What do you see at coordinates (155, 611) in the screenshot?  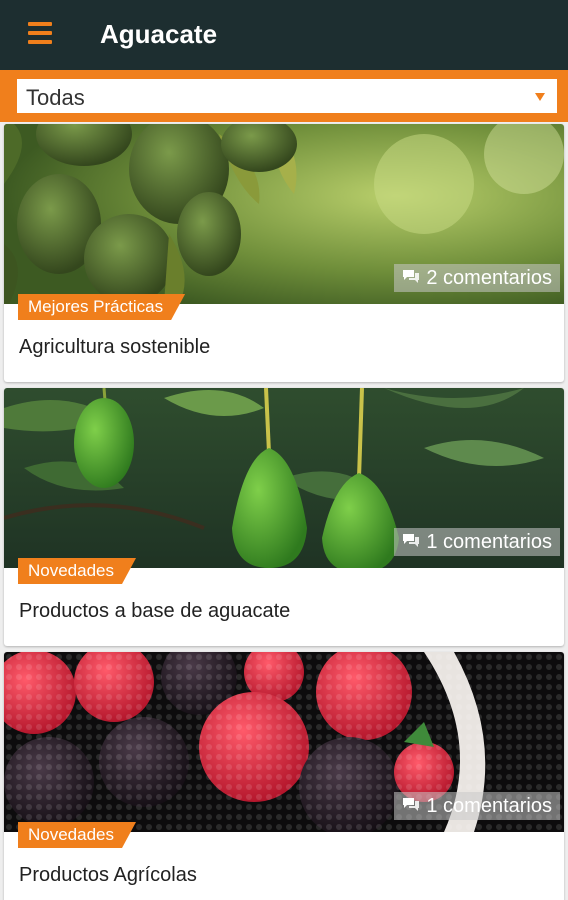 I see `post-title: Productos a base de aguacate` at bounding box center [155, 611].